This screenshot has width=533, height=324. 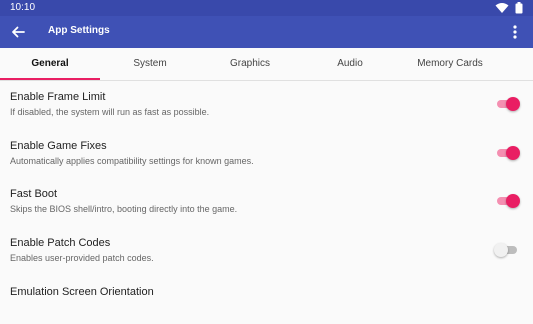 I want to click on tab-memory-cards-label: Memory Cards, so click(x=450, y=63).